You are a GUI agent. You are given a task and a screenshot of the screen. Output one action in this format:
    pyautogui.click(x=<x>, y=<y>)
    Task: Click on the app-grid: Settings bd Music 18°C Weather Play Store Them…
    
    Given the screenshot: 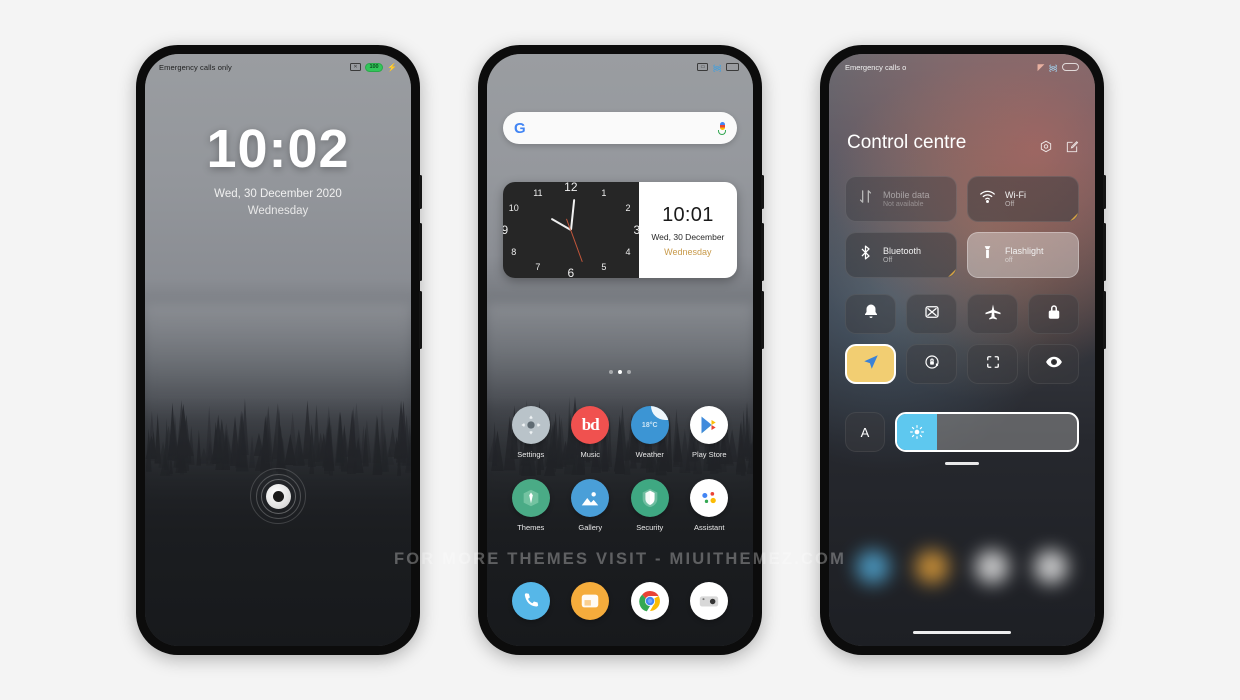 What is the action you would take?
    pyautogui.click(x=620, y=469)
    